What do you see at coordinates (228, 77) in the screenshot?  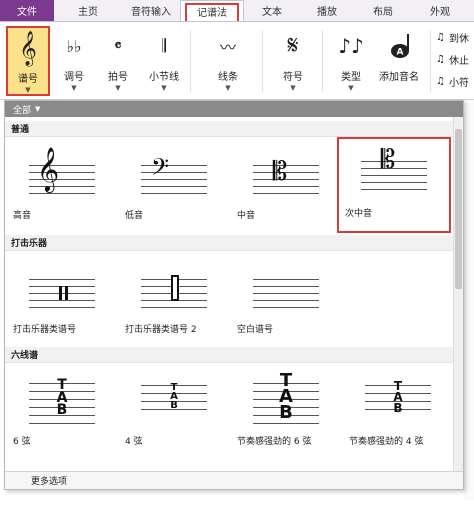 I see `lines-label: 线条` at bounding box center [228, 77].